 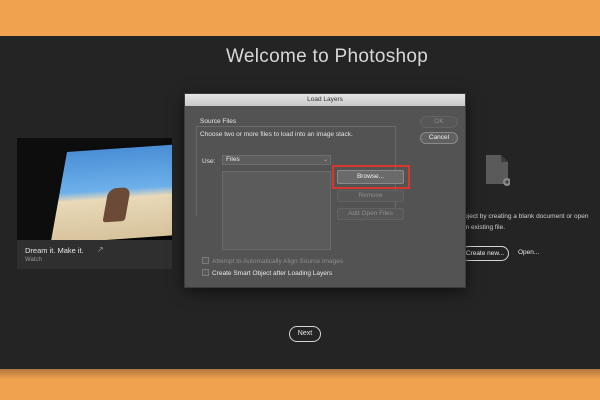 What do you see at coordinates (33, 260) in the screenshot?
I see `card-subtitle: Watch` at bounding box center [33, 260].